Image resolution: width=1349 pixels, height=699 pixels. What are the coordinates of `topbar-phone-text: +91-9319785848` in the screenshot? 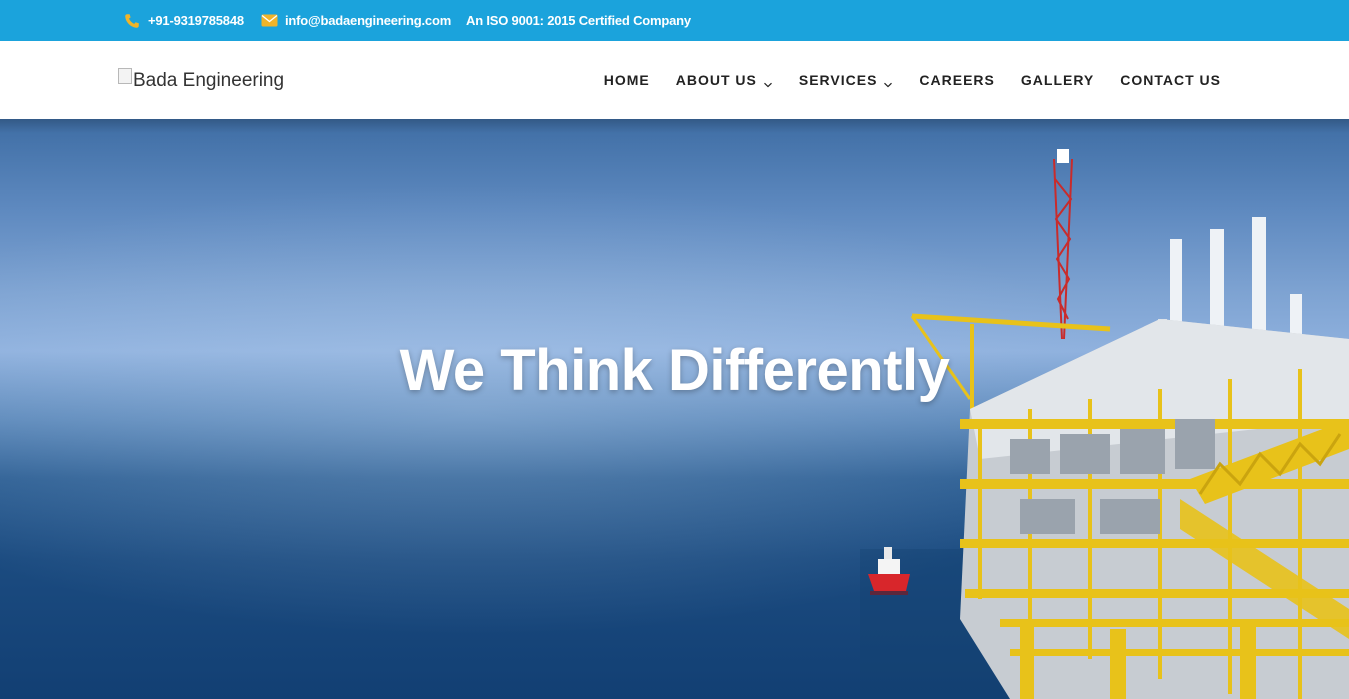 It's located at (196, 20).